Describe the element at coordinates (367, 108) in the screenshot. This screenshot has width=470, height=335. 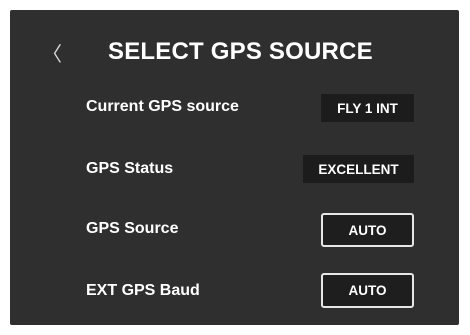
I see `current-gps-source-value: FLY 1 INT` at that location.